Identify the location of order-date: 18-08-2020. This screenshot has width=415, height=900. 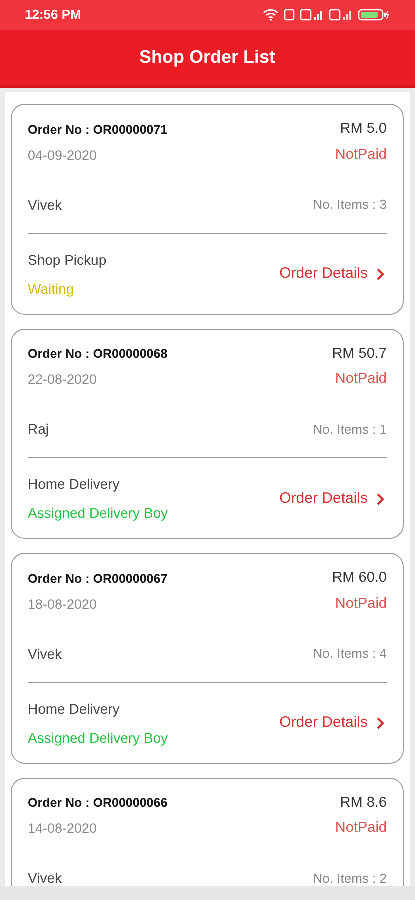
(63, 605).